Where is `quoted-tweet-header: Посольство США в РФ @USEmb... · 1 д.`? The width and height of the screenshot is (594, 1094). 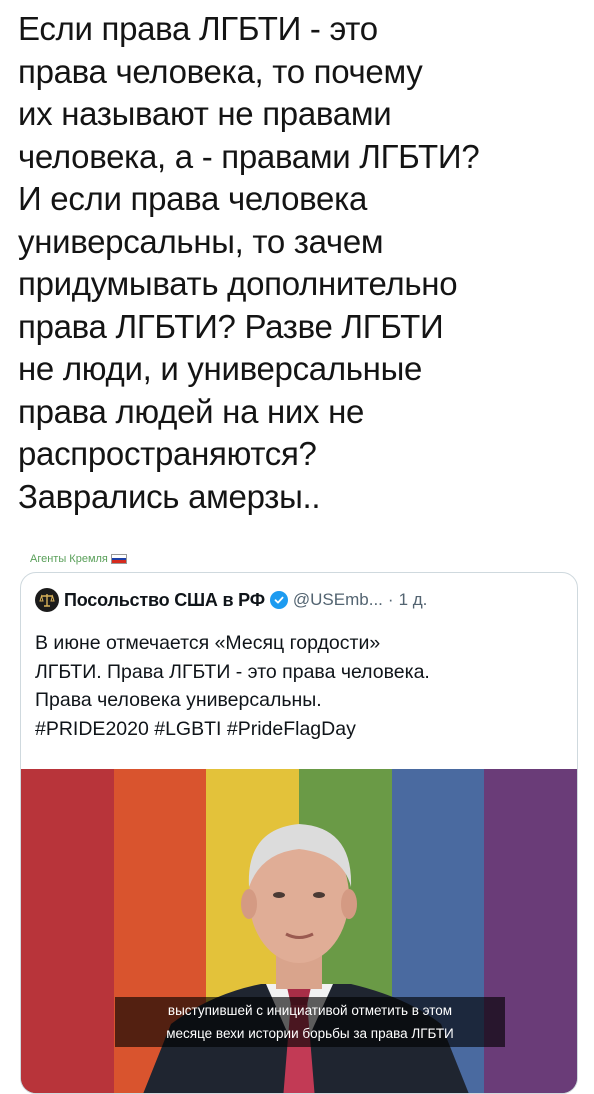
quoted-tweet-header: Посольство США в РФ @USEmb... · 1 д. is located at coordinates (301, 600).